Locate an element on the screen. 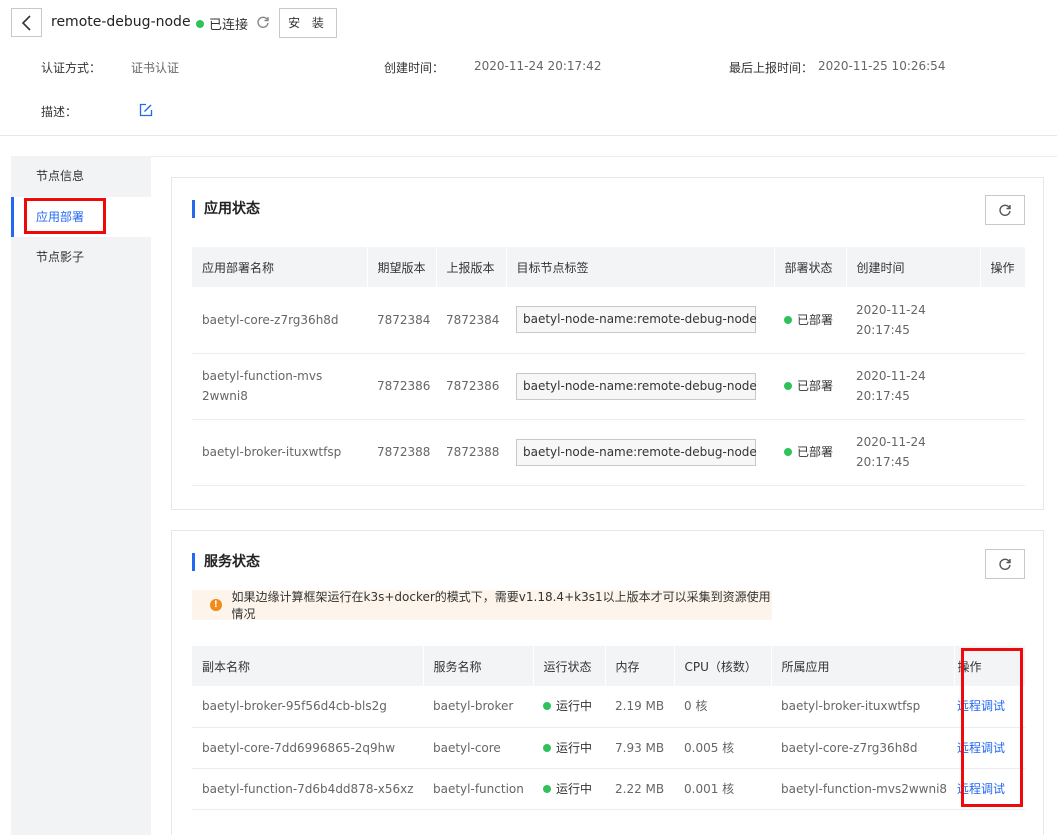  column-header: 运行状态 is located at coordinates (569, 666).